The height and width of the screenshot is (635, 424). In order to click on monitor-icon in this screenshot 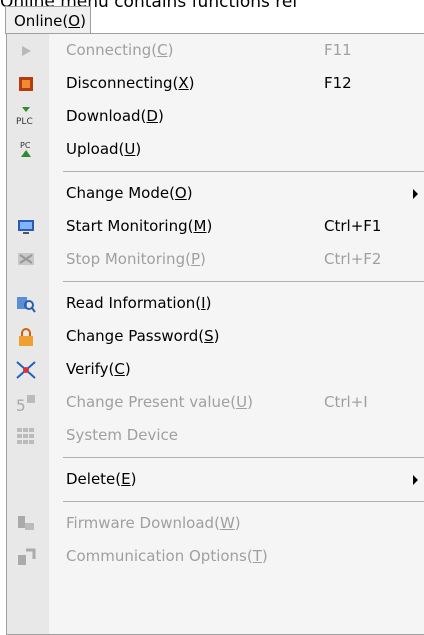, I will do `click(26, 227)`.